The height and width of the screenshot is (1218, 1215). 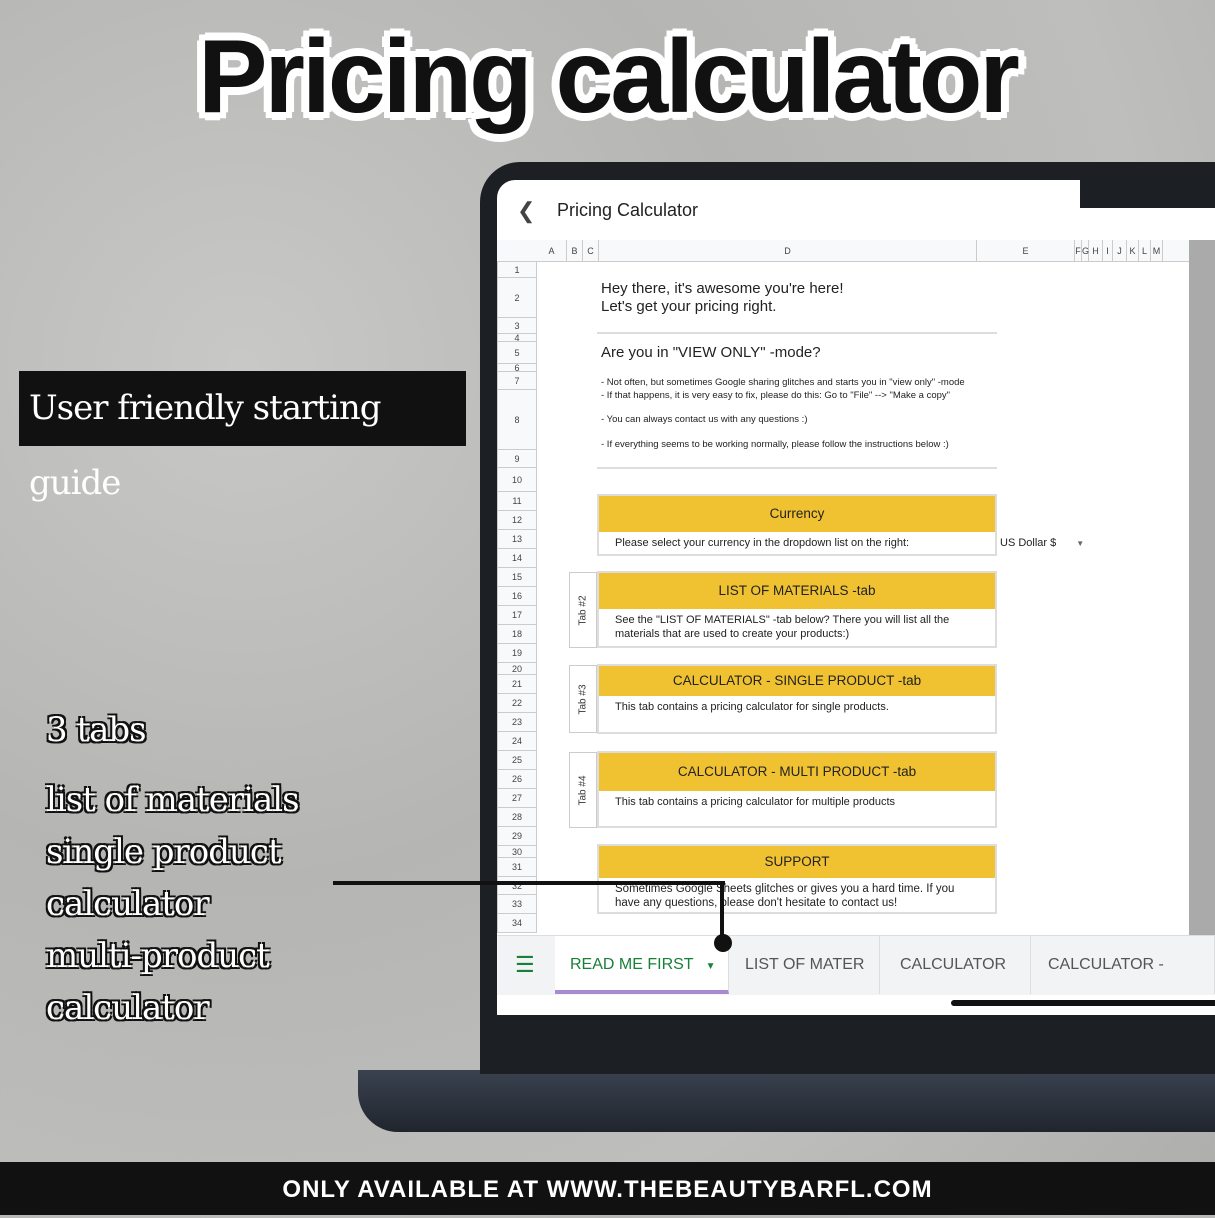 I want to click on column-H: H, so click(x=1096, y=251).